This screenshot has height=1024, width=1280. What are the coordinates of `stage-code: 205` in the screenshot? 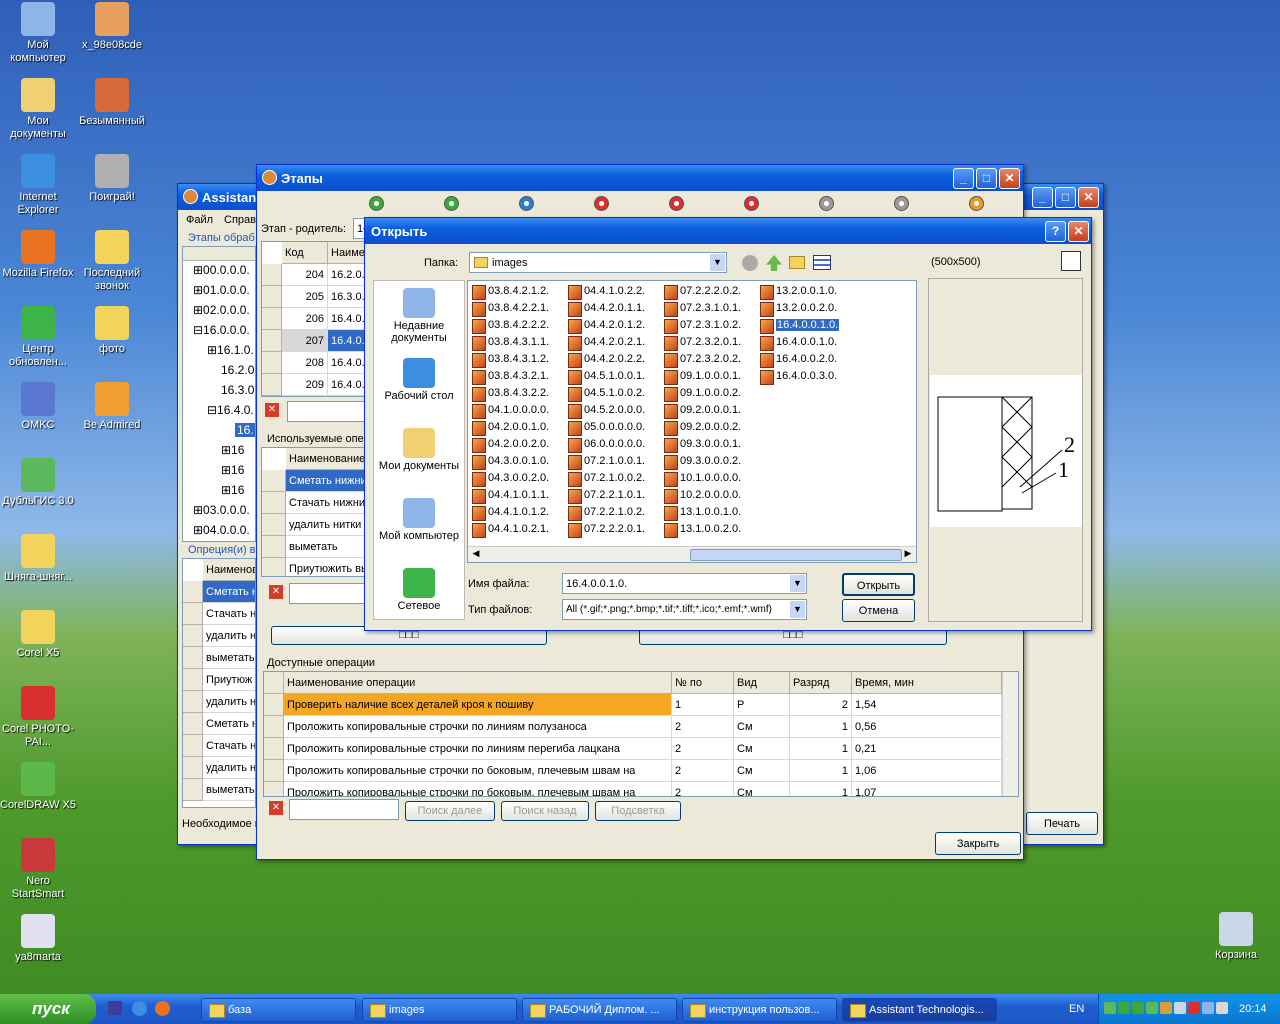 It's located at (305, 297).